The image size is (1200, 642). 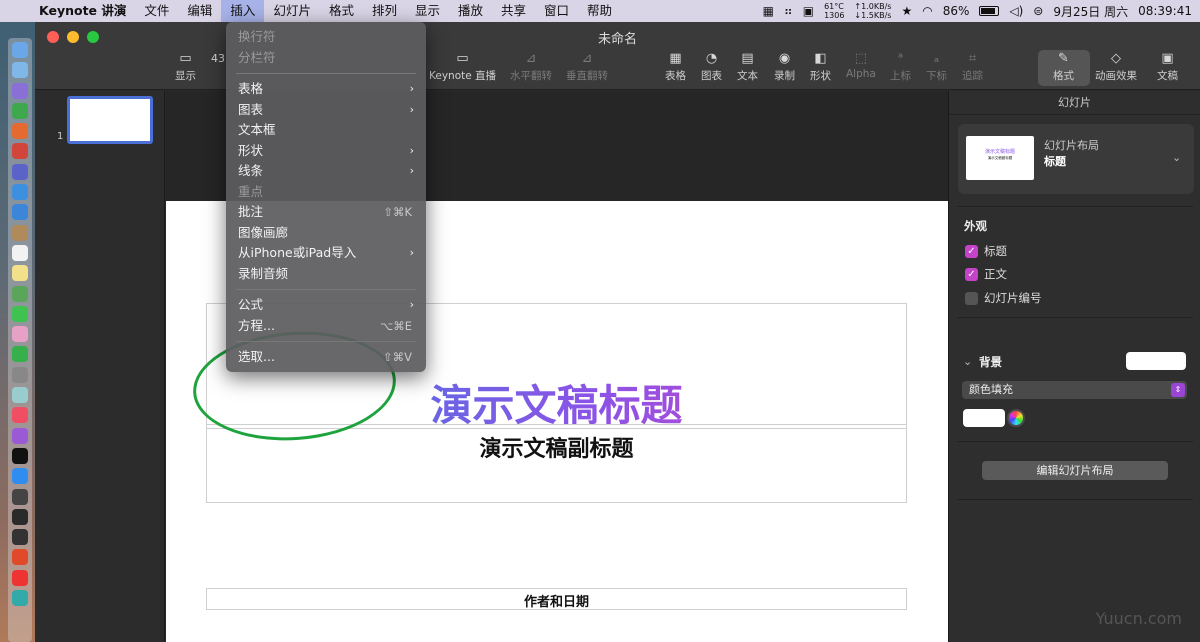 What do you see at coordinates (20, 110) in the screenshot?
I see `android-icon` at bounding box center [20, 110].